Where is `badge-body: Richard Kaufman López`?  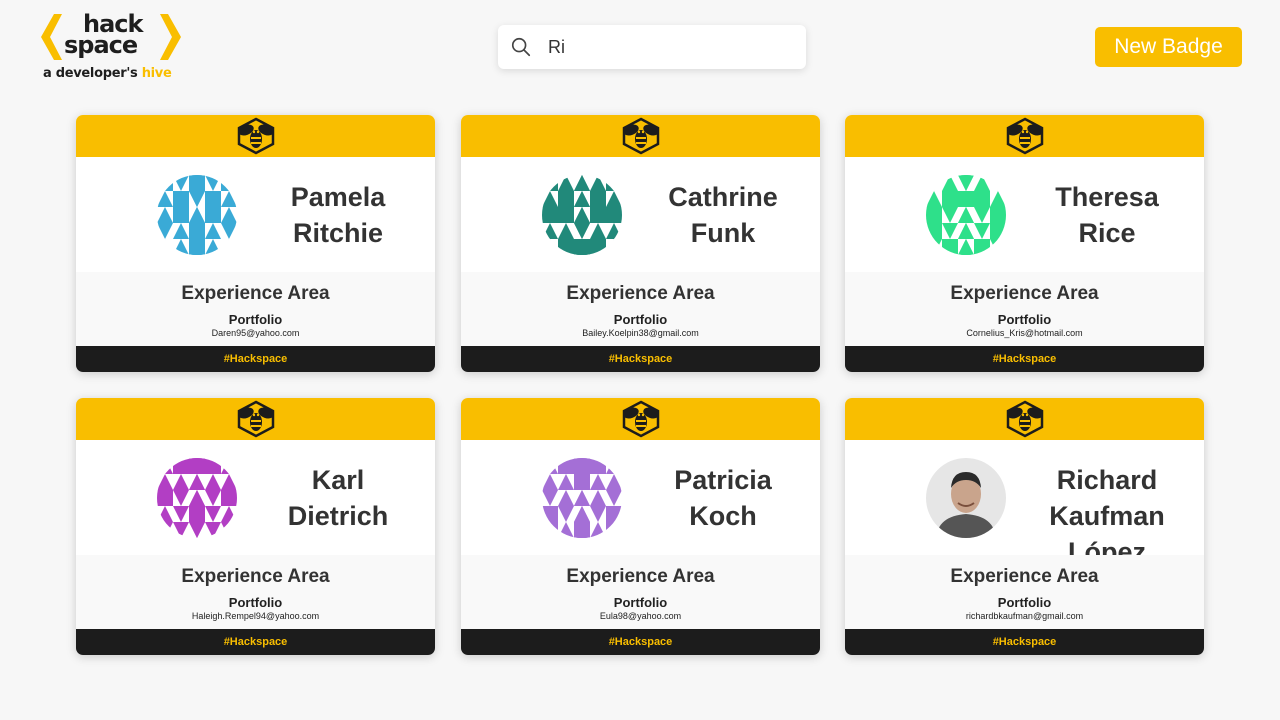 badge-body: Richard Kaufman López is located at coordinates (1024, 503).